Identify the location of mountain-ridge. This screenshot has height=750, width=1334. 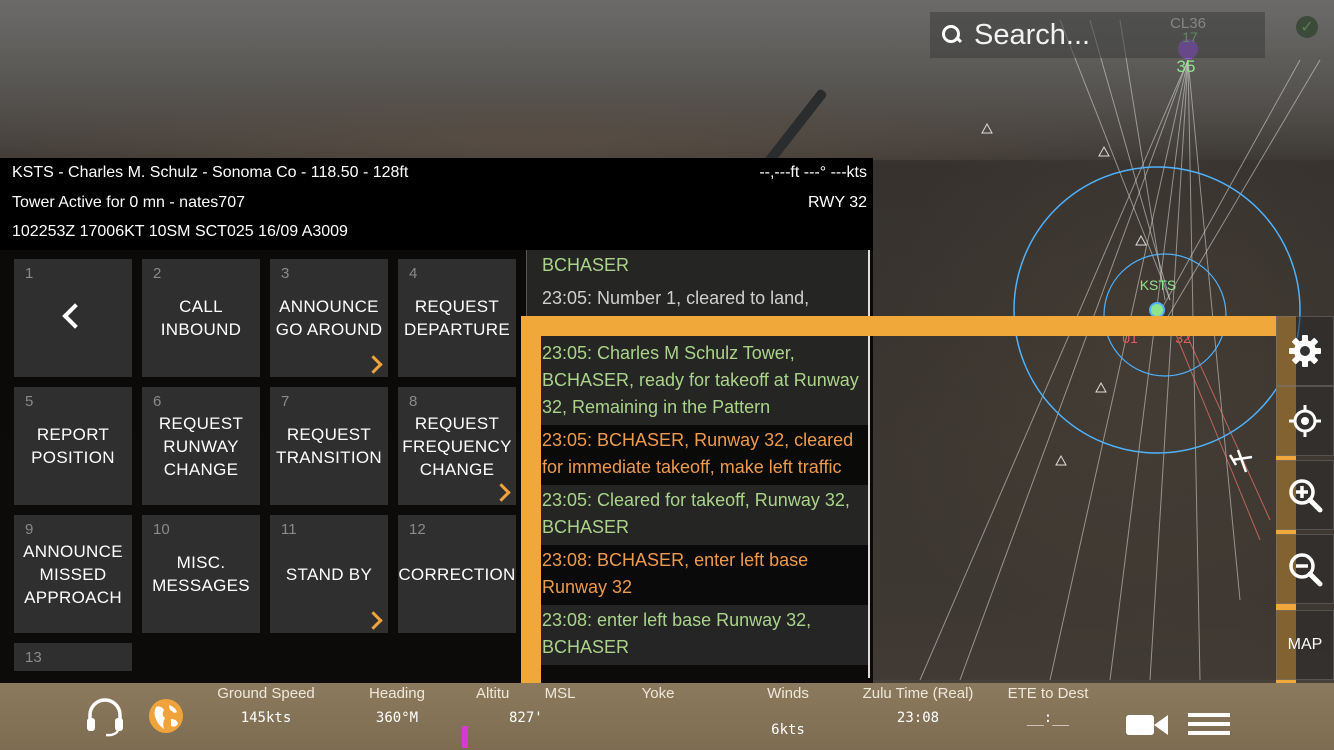
(667, 115).